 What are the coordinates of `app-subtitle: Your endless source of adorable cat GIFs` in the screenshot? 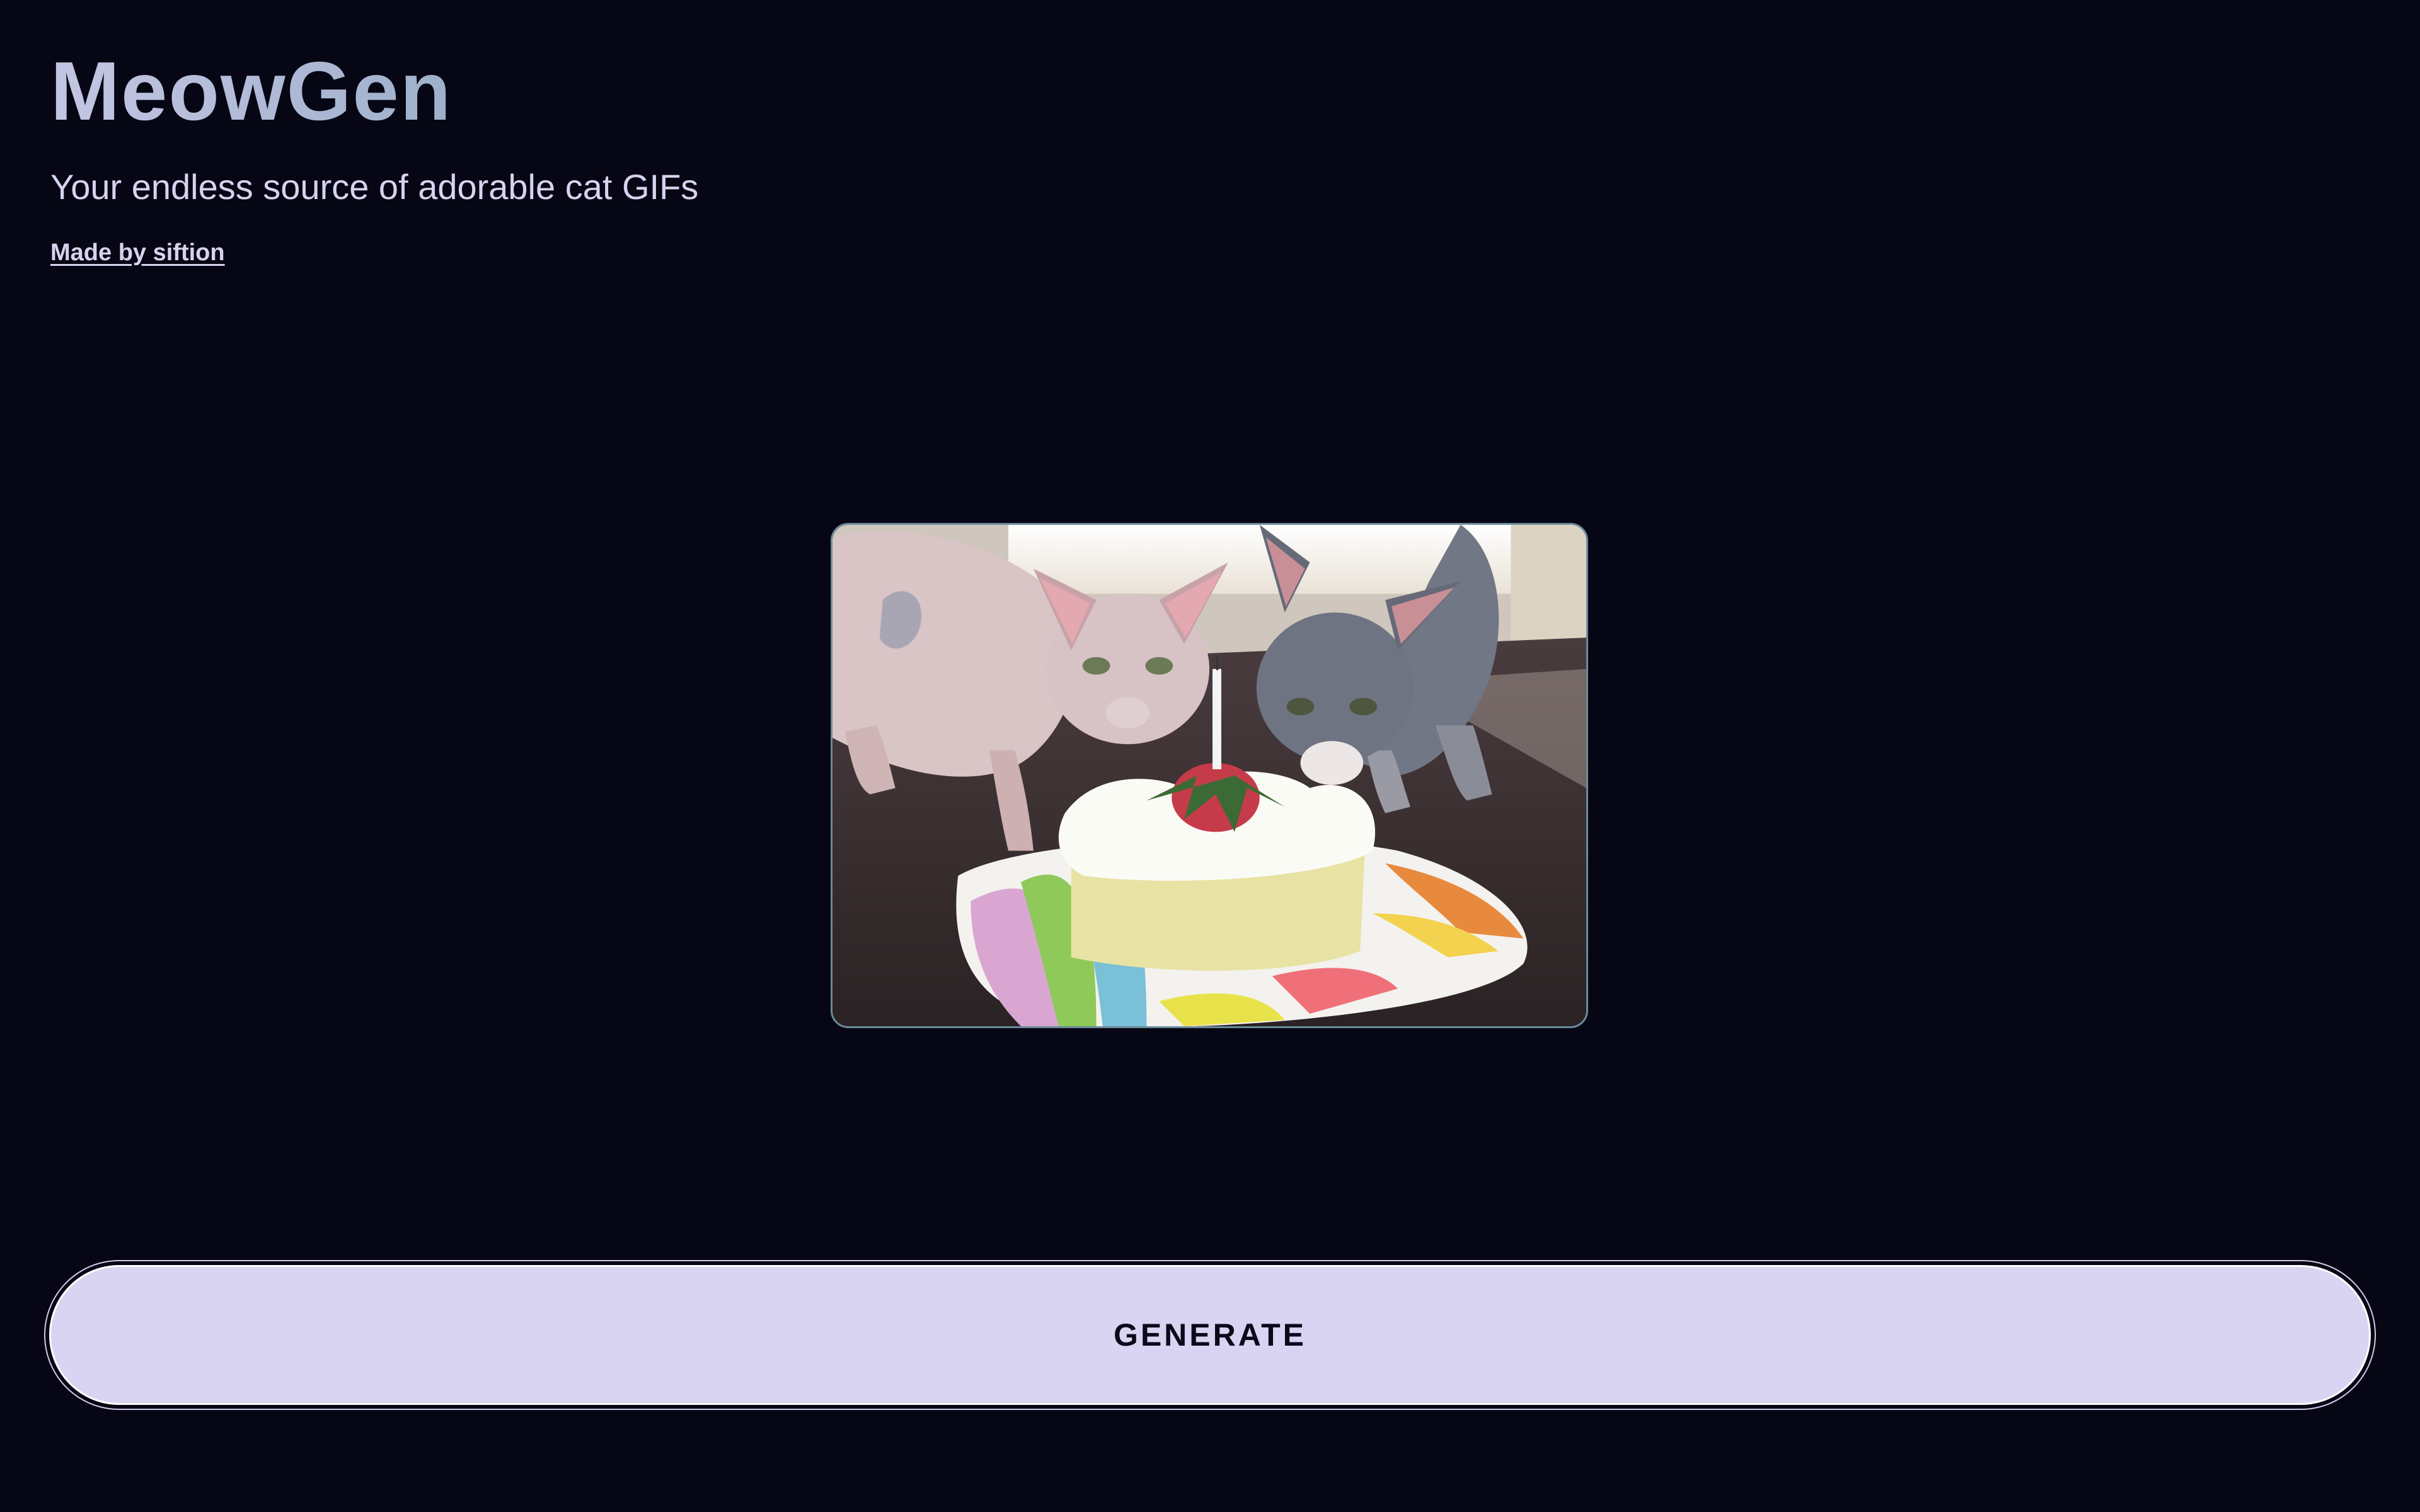 It's located at (374, 187).